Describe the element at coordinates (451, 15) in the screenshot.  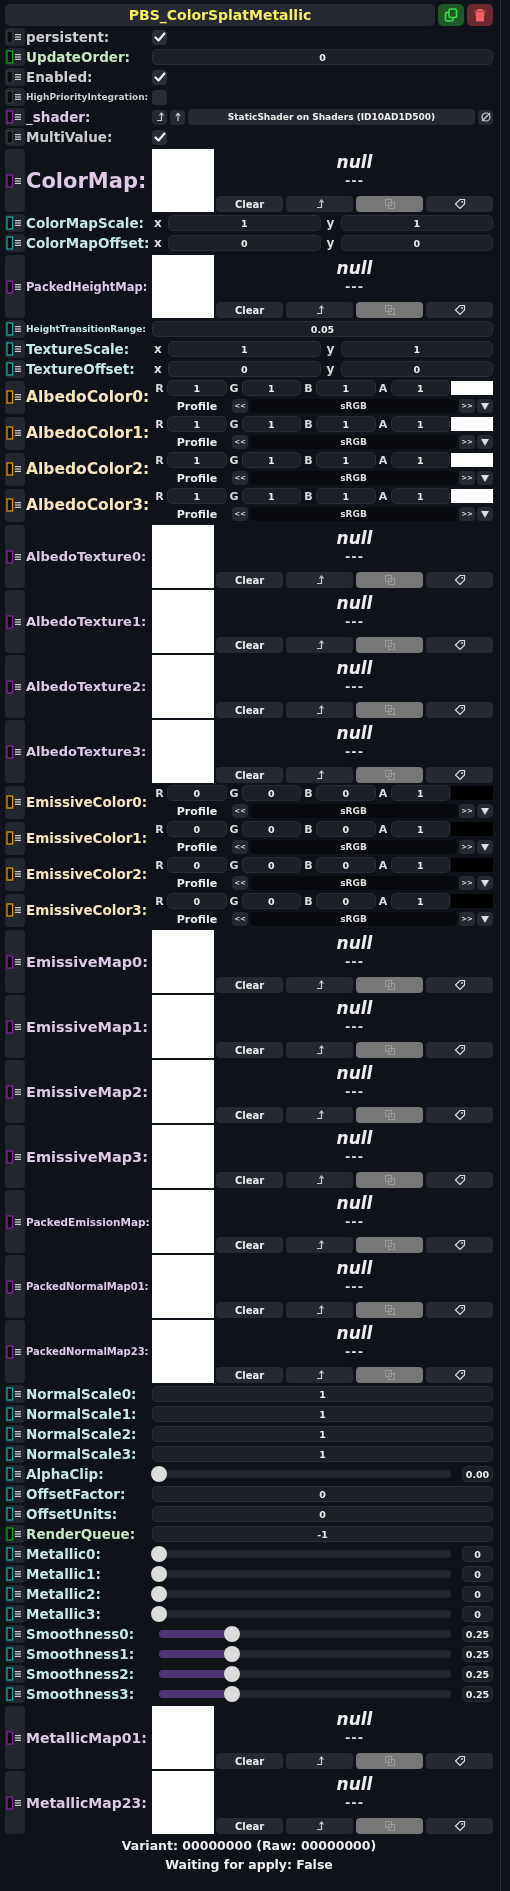
I see `duplicate-button` at that location.